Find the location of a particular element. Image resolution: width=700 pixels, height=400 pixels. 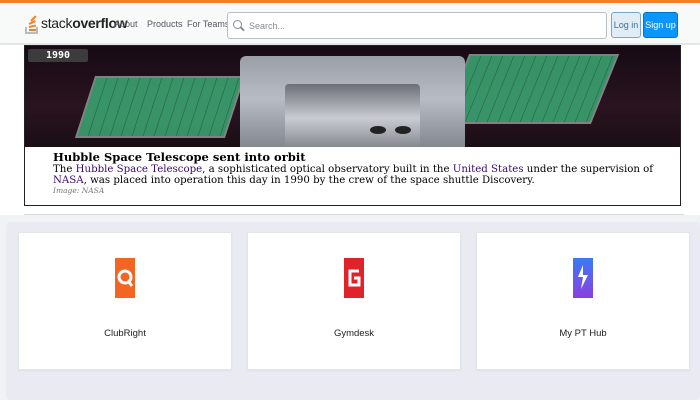

stackoverflow-logo: stackoverflow is located at coordinates (76, 23).